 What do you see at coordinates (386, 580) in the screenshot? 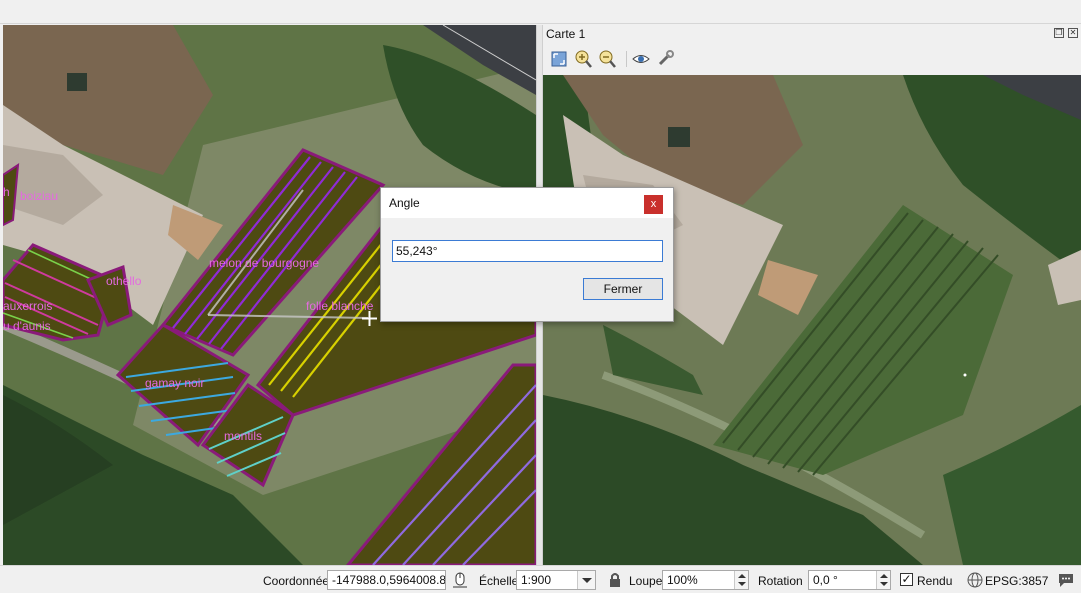
I see `coordinate-field: -147988.0,5964008.8` at bounding box center [386, 580].